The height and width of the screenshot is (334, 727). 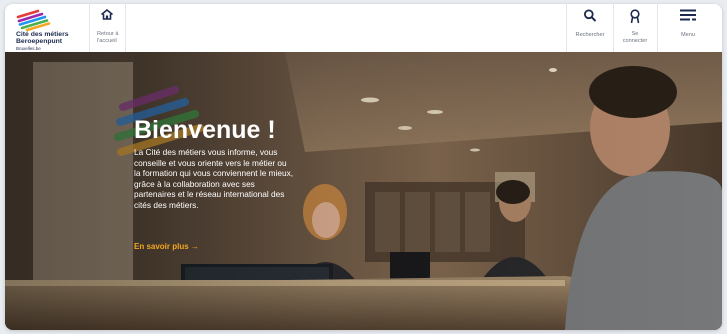 What do you see at coordinates (28, 48) in the screenshot?
I see `logo-line-3: Bruxelles.be` at bounding box center [28, 48].